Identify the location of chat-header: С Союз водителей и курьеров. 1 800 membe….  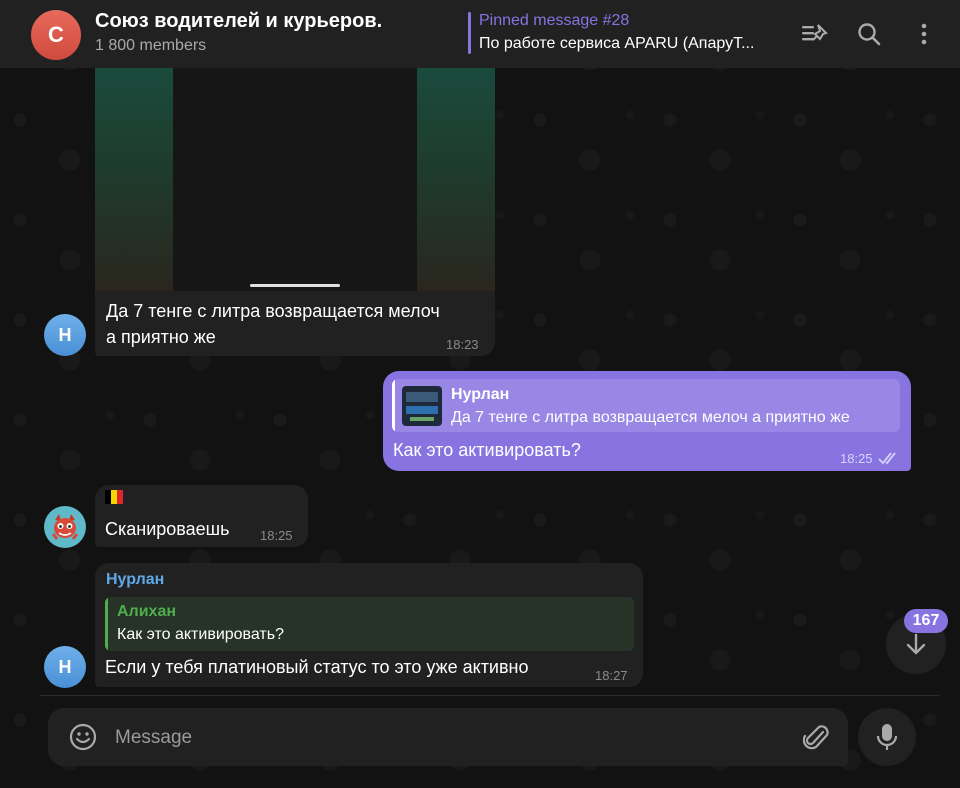
(480, 34).